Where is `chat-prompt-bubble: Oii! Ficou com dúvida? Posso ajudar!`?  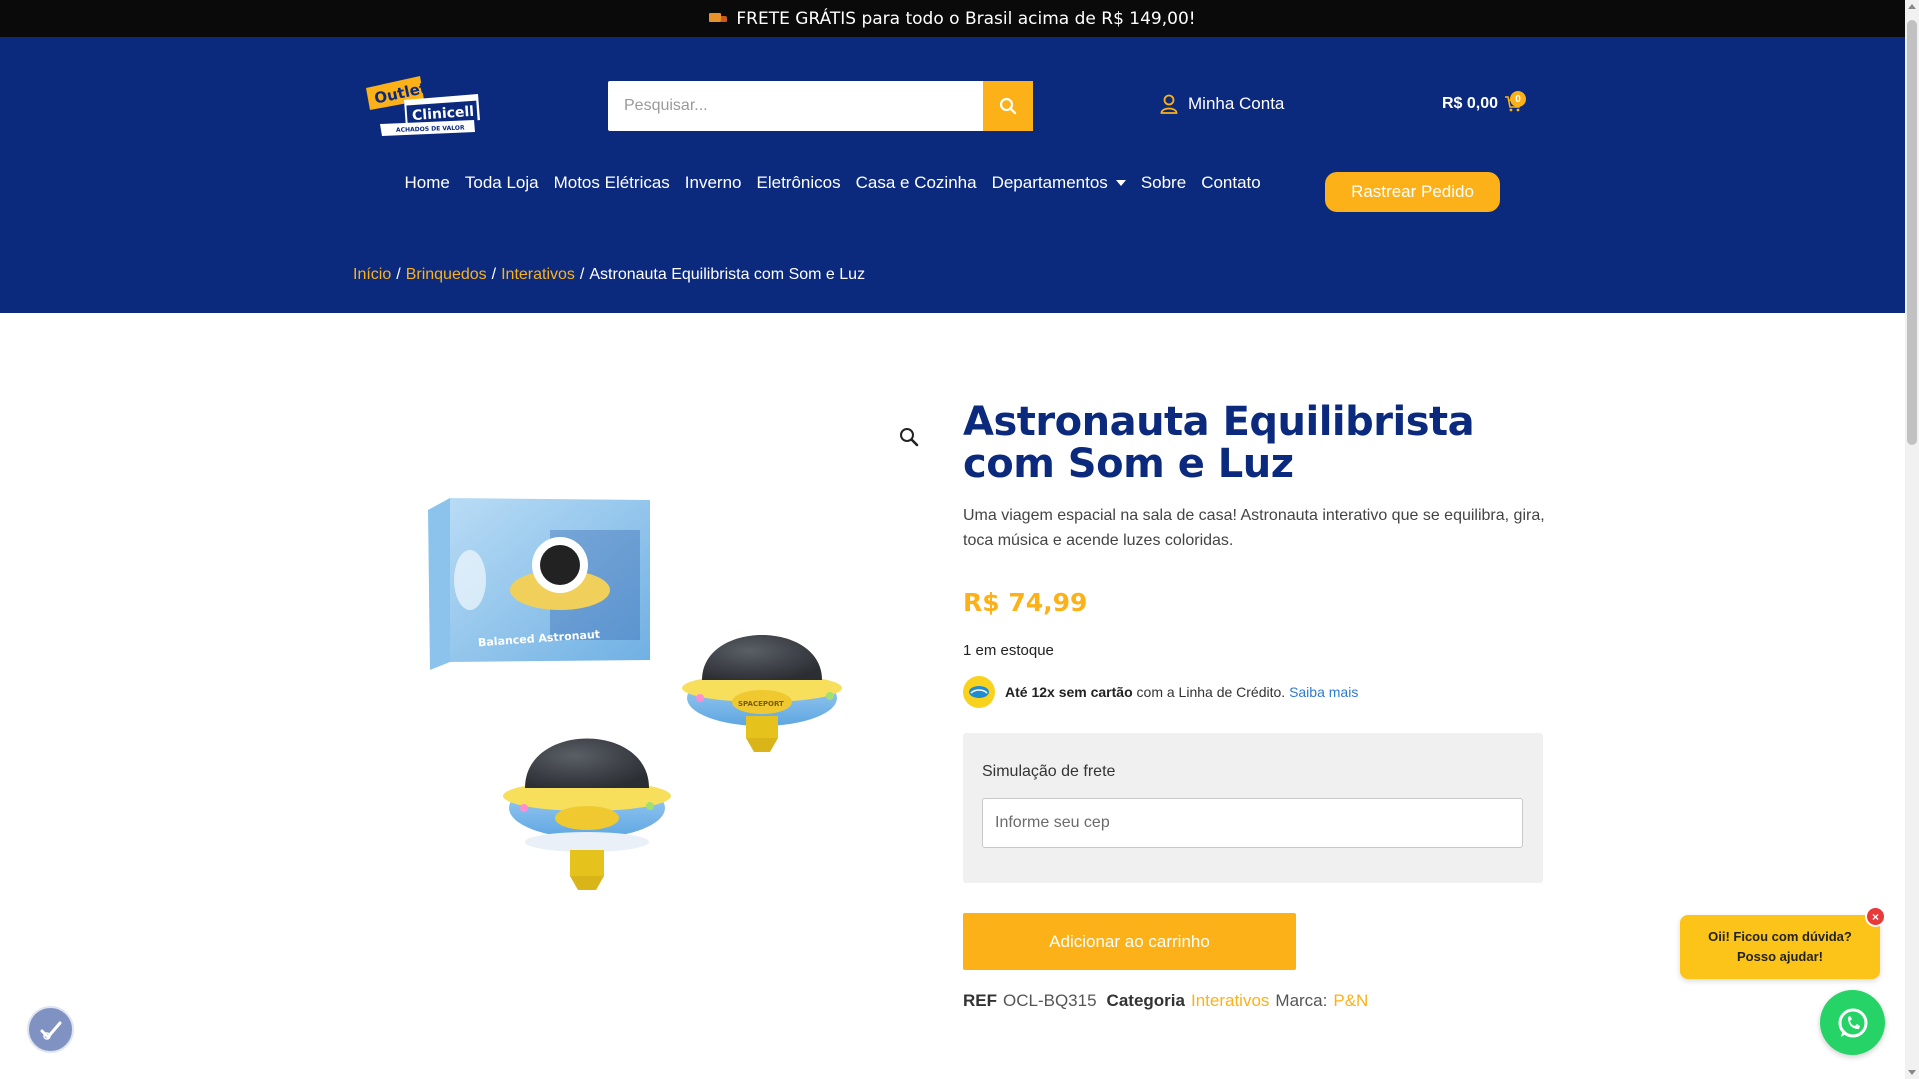
chat-prompt-bubble: Oii! Ficou com dúvida? Posso ajudar! is located at coordinates (1780, 947).